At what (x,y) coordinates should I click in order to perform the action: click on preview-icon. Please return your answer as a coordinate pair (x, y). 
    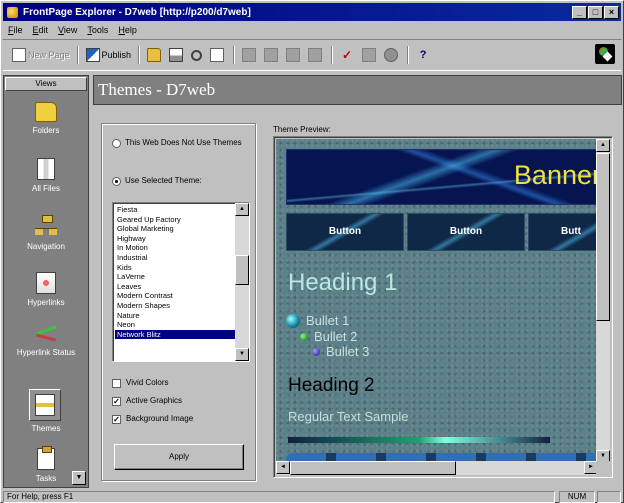
    Looking at the image, I should click on (217, 55).